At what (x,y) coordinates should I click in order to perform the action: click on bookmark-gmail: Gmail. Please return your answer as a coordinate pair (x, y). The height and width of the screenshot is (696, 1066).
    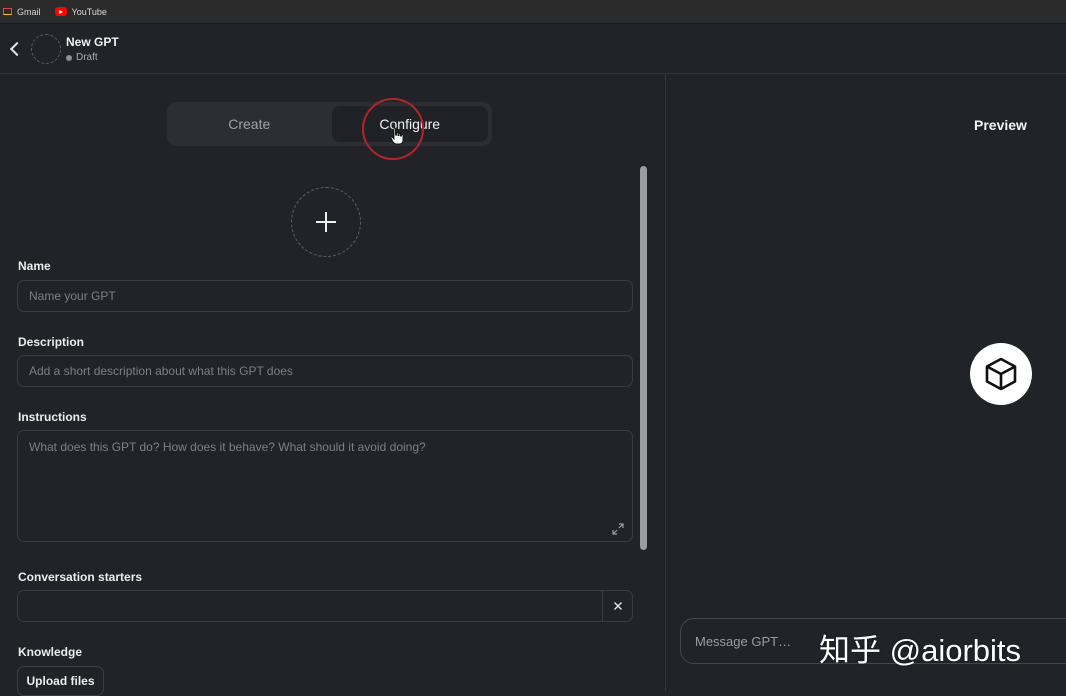
    Looking at the image, I should click on (22, 12).